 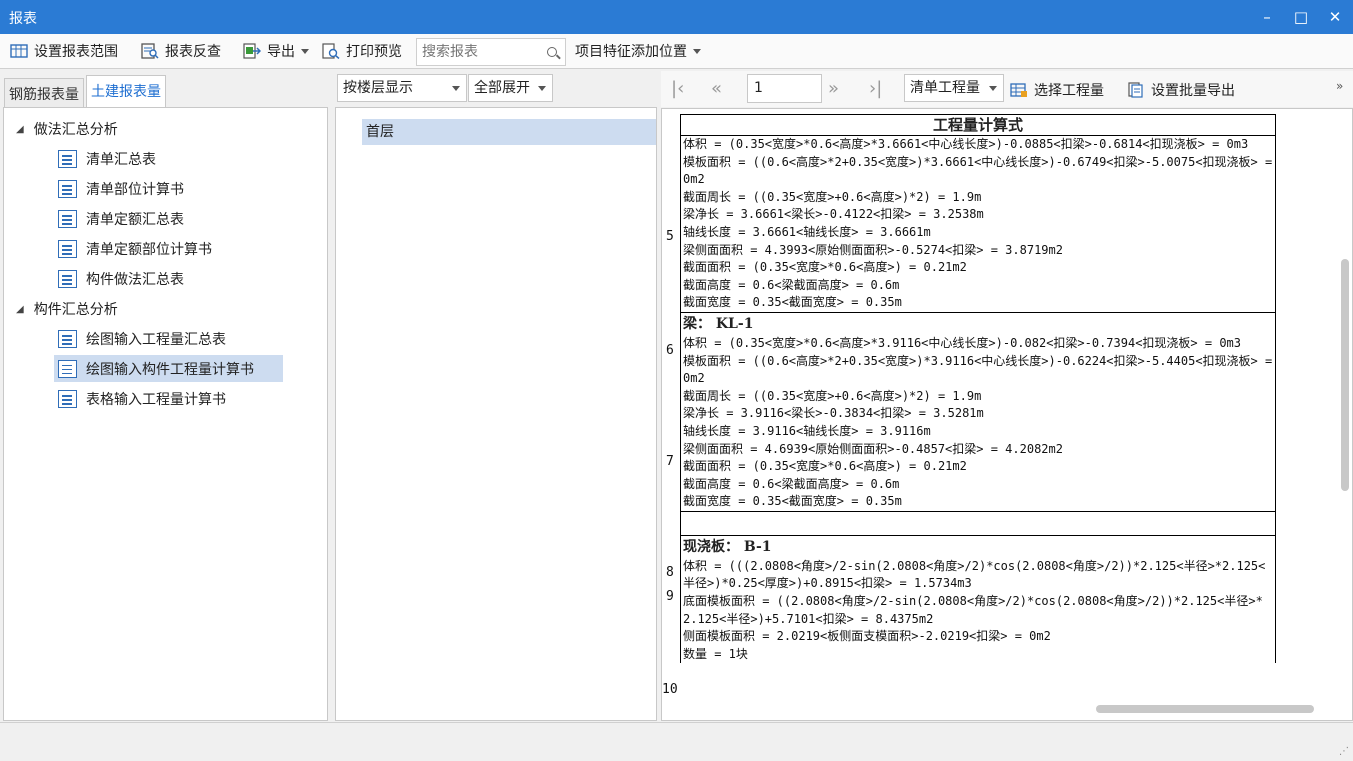 I want to click on select-quantity-button: 选择工程量, so click(x=1057, y=90).